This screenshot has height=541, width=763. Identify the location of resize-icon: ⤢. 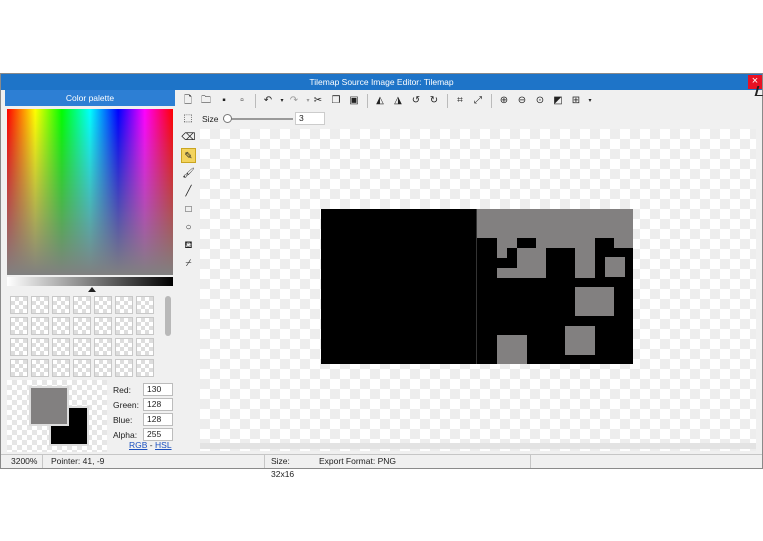
(478, 101).